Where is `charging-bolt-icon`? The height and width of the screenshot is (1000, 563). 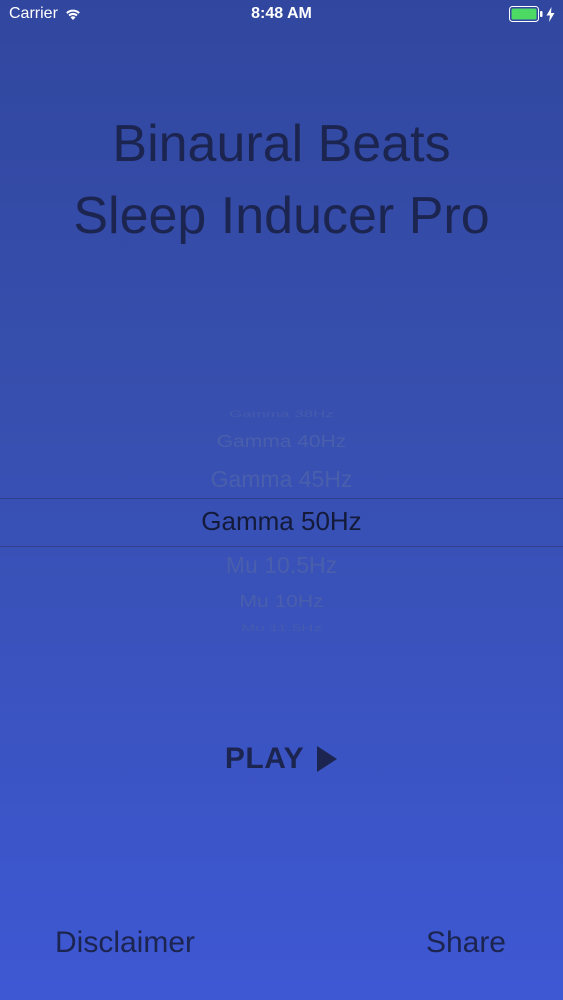 charging-bolt-icon is located at coordinates (550, 14).